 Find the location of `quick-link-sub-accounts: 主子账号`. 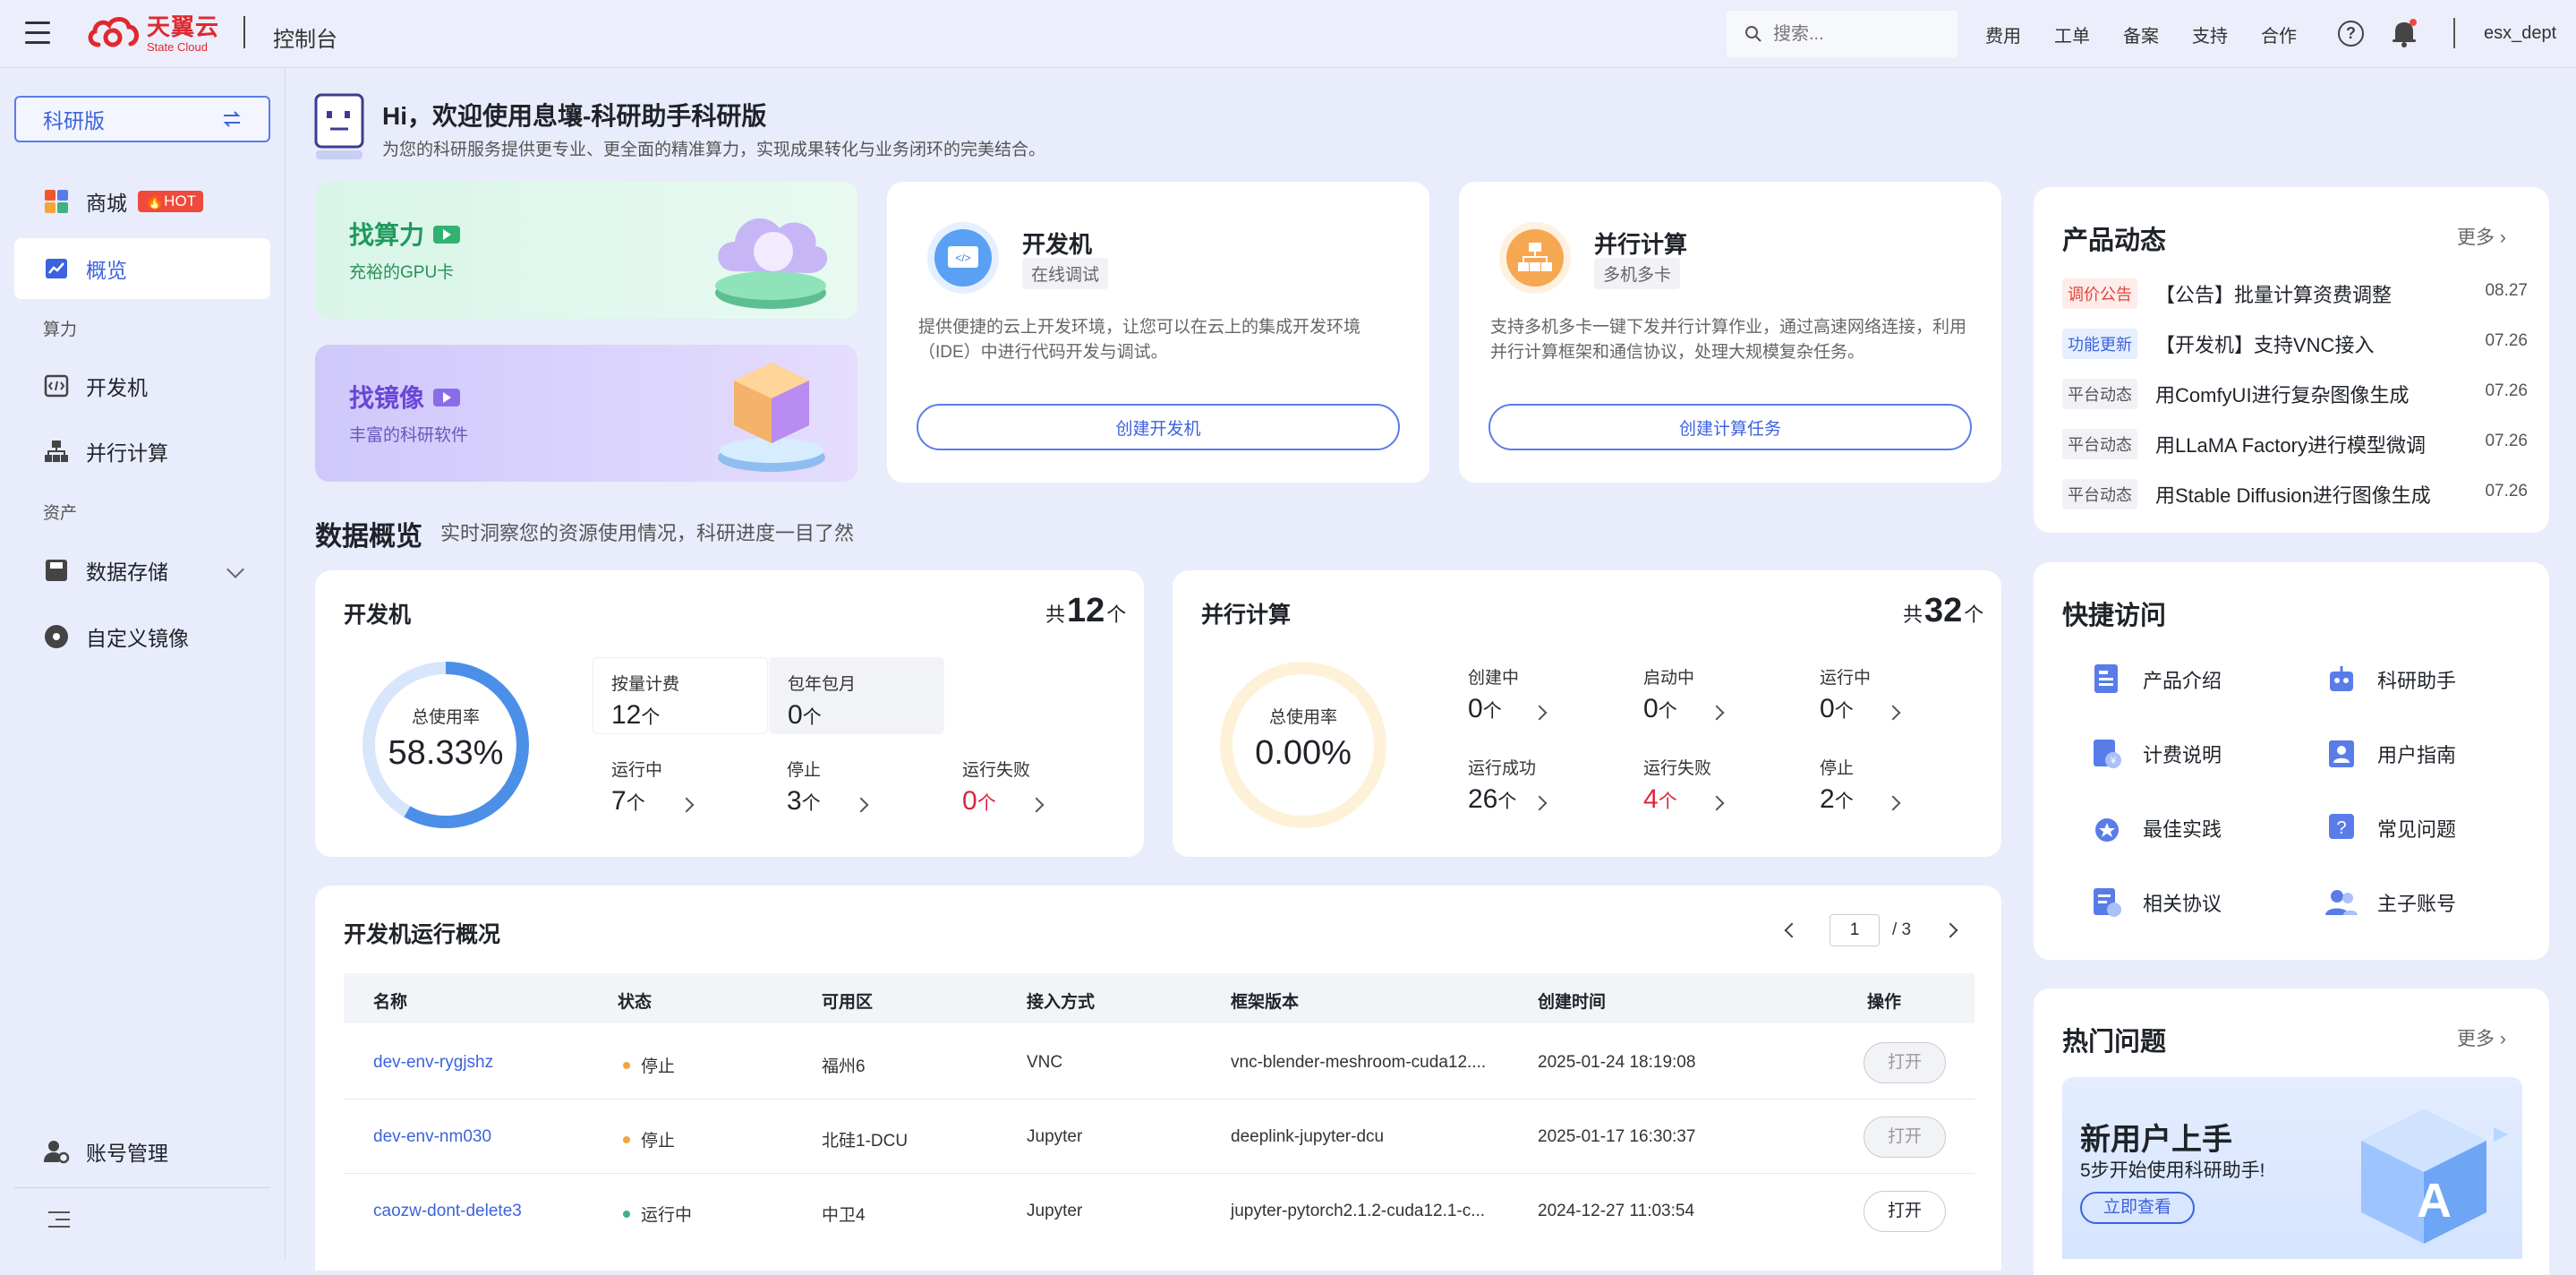

quick-link-sub-accounts: 主子账号 is located at coordinates (2390, 902).